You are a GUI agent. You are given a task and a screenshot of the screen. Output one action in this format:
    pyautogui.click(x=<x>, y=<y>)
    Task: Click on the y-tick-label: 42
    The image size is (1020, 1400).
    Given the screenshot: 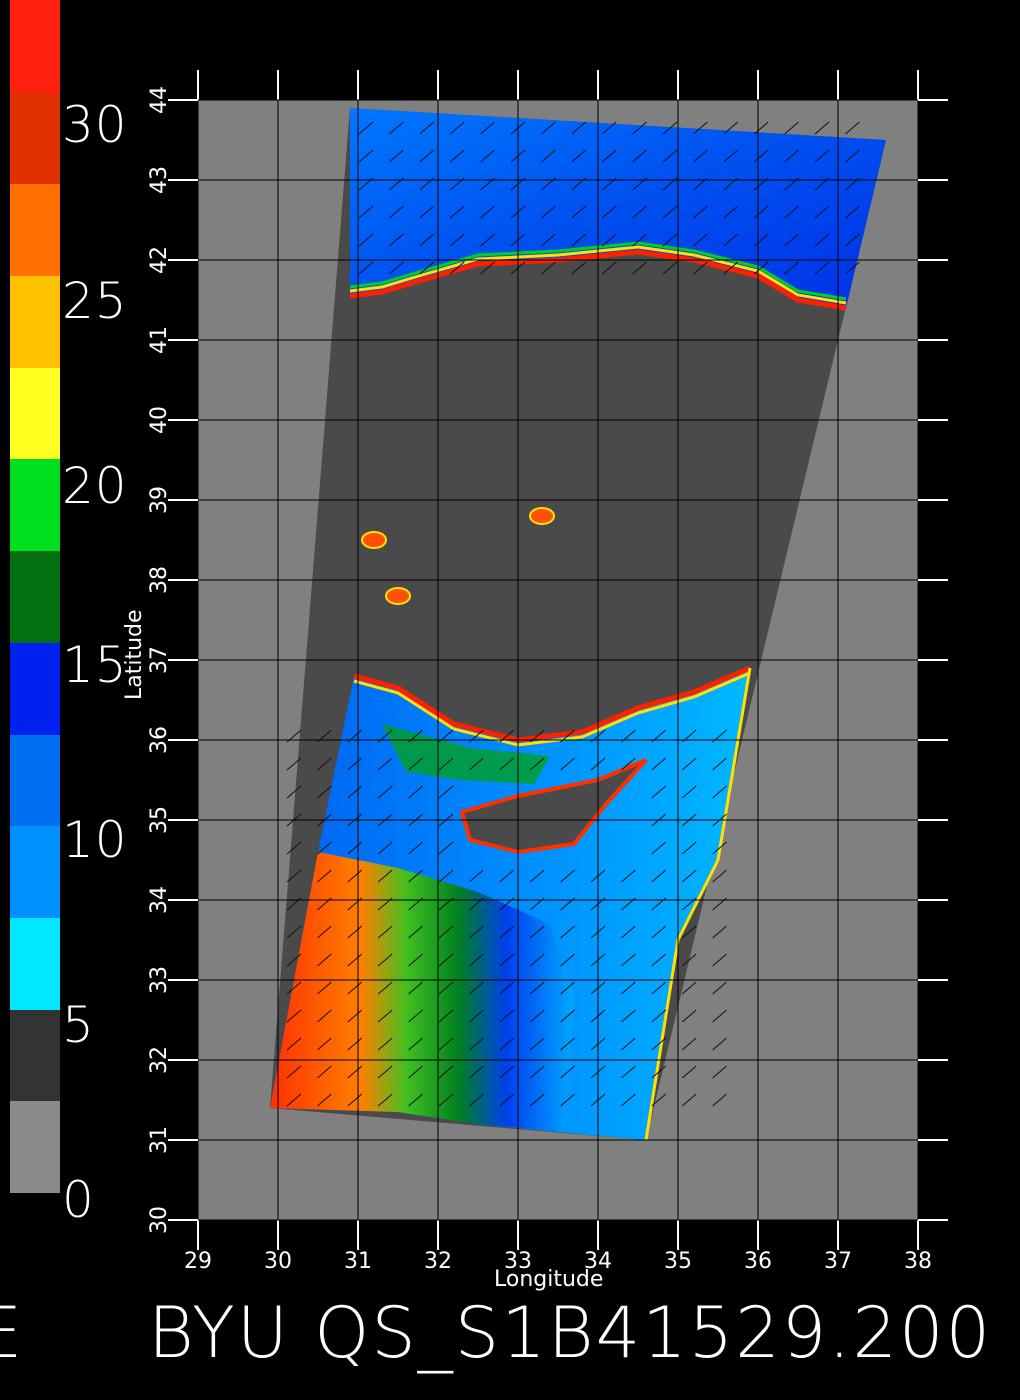 What is the action you would take?
    pyautogui.click(x=159, y=260)
    